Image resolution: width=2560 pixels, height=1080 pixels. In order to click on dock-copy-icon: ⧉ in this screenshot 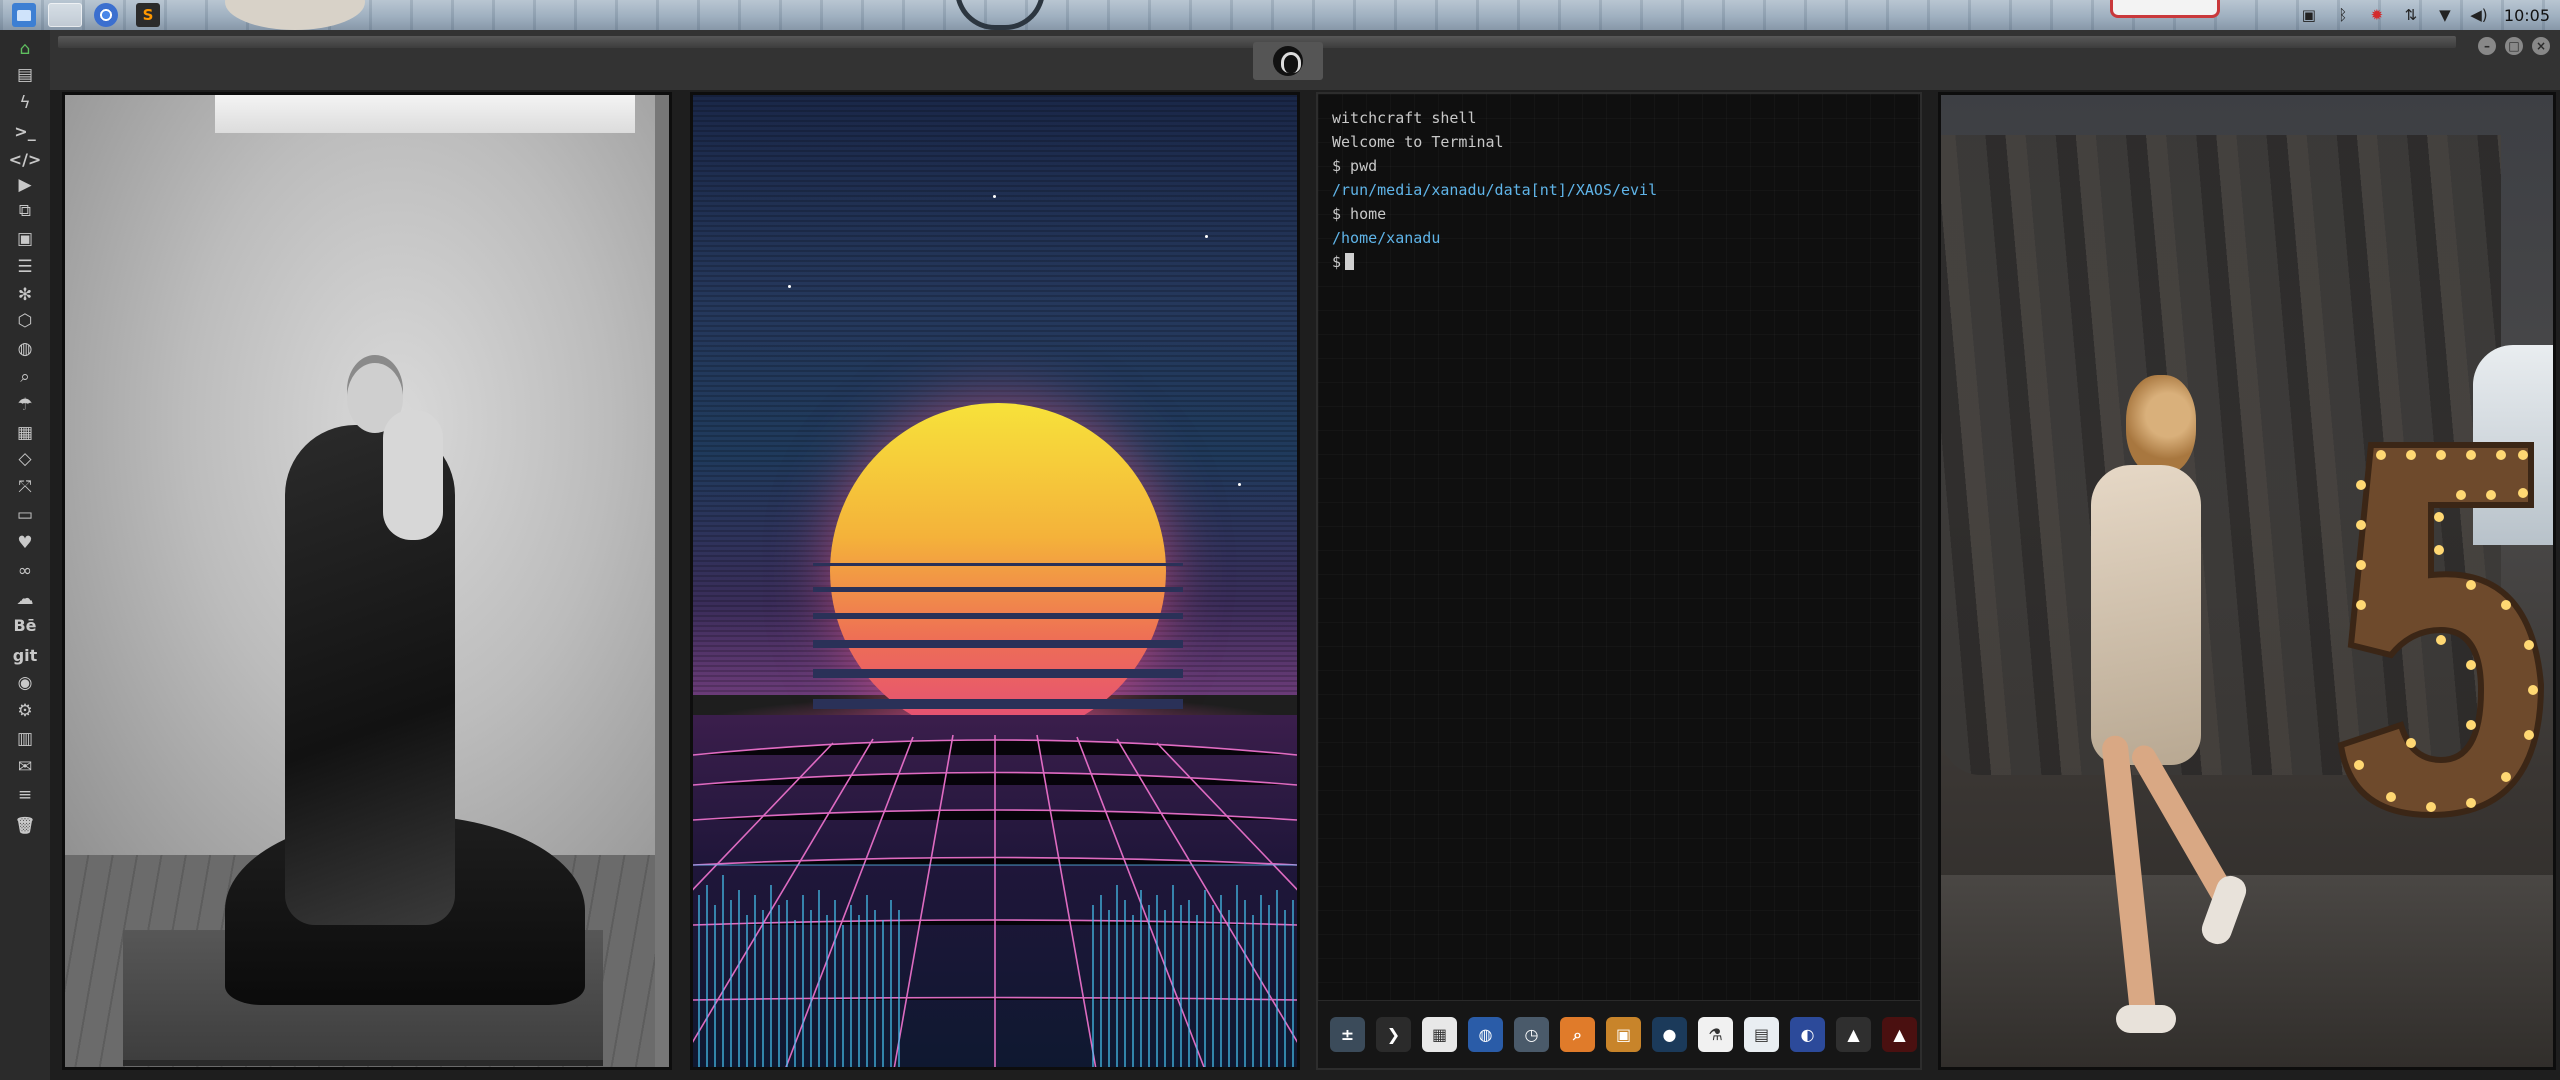, I will do `click(25, 211)`.